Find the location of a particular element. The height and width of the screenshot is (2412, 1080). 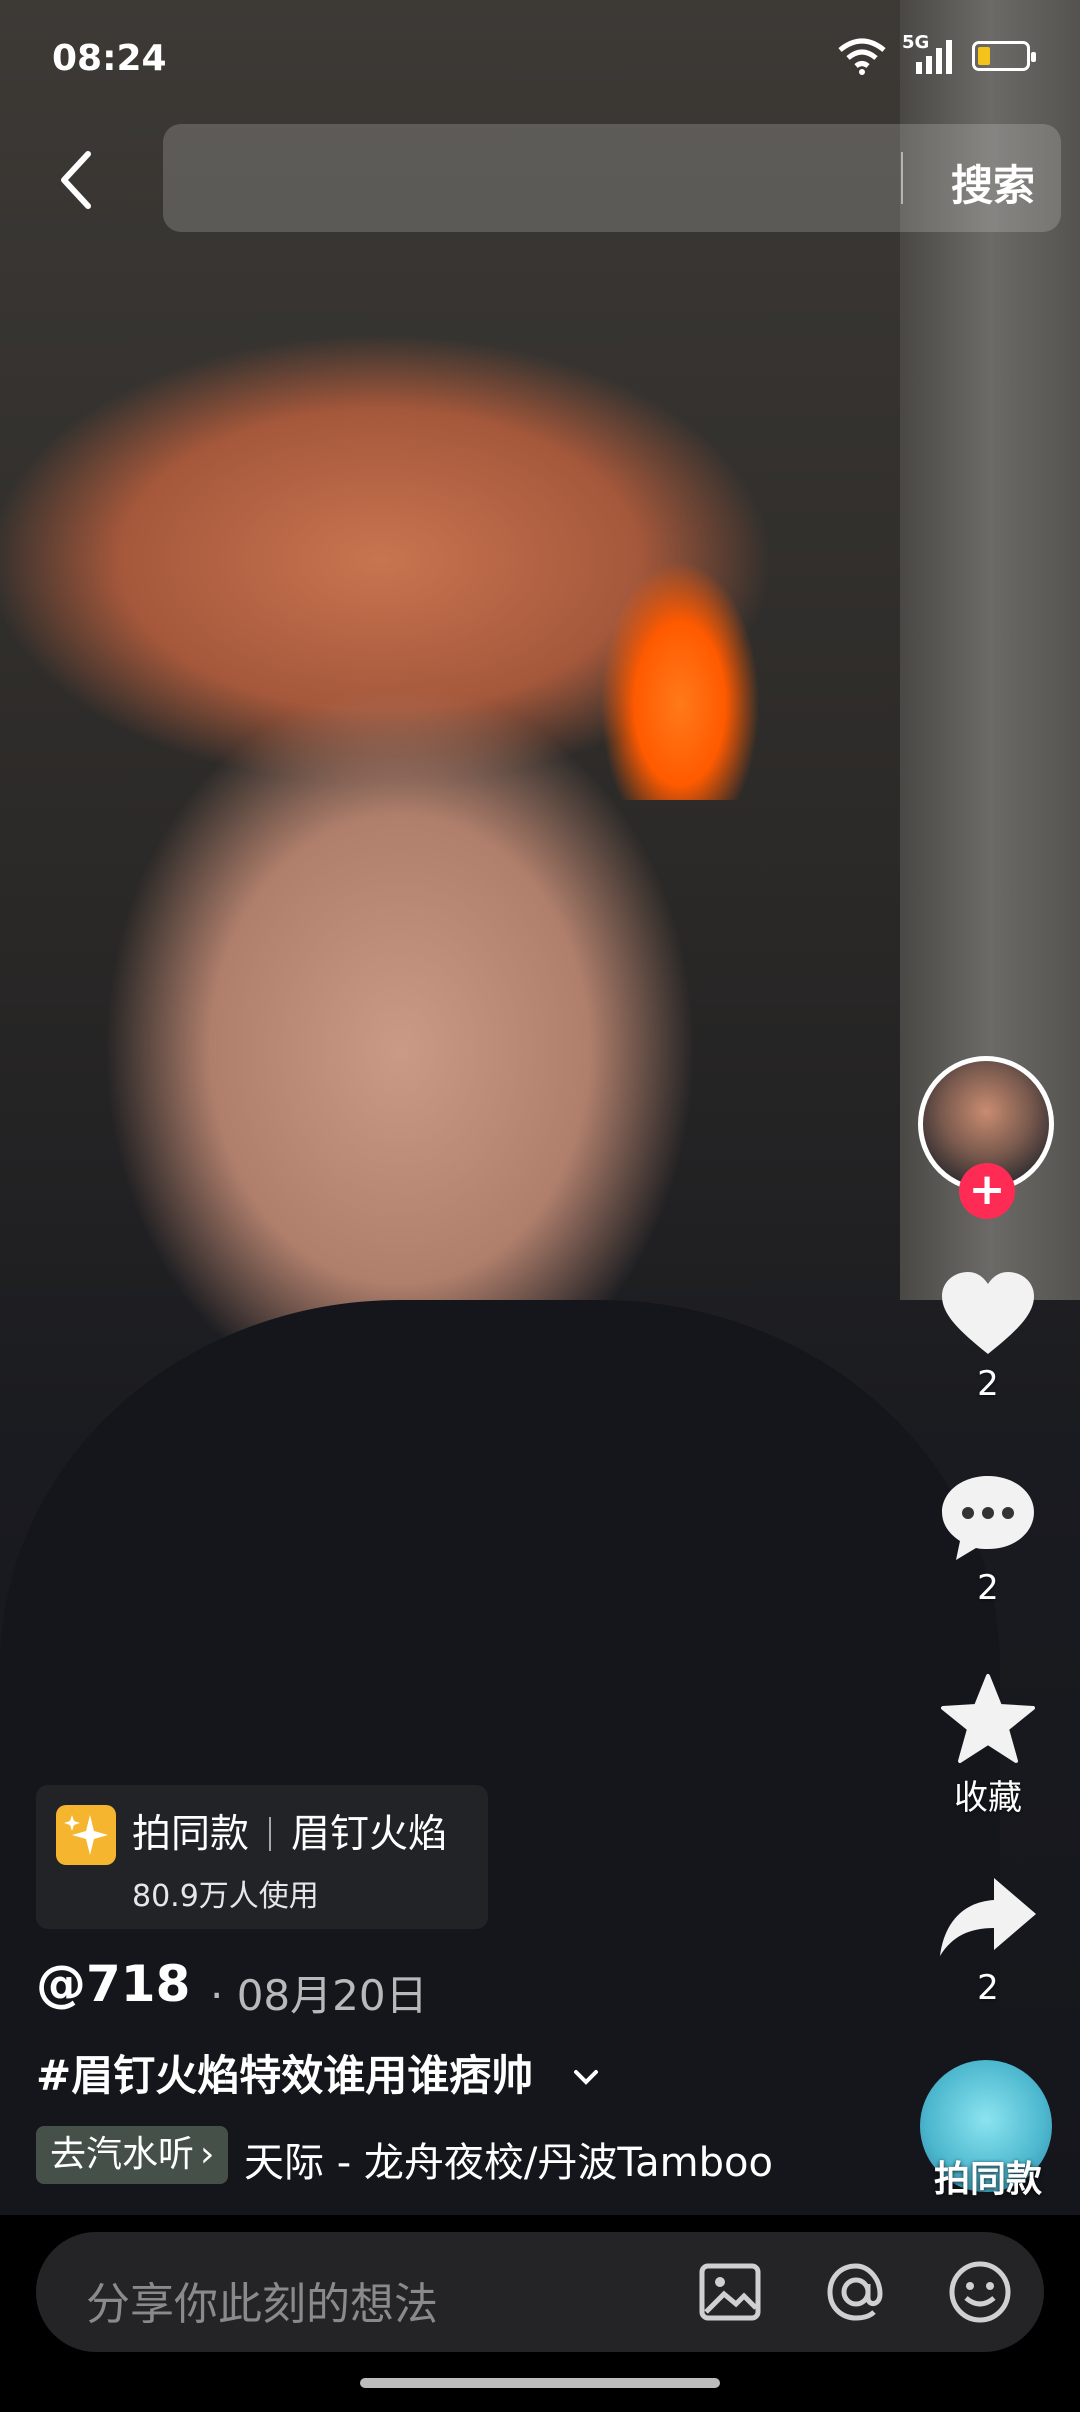

comment-button: 2 is located at coordinates (988, 1540).